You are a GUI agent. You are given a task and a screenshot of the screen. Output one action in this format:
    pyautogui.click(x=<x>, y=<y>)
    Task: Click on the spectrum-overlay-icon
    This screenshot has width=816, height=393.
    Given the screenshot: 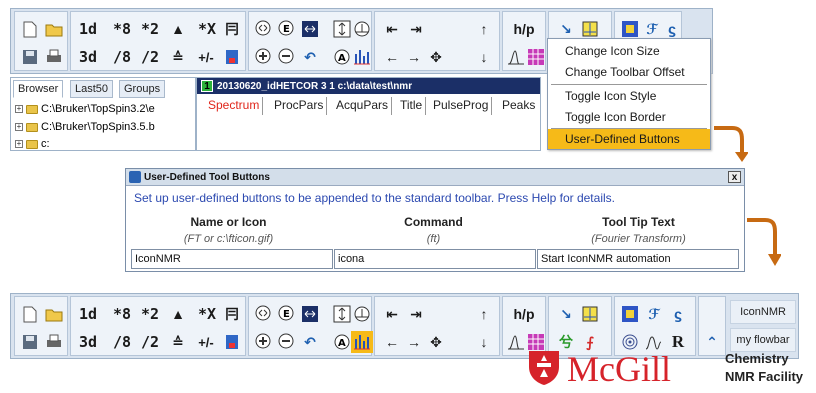 What is the action you would take?
    pyautogui.click(x=516, y=57)
    